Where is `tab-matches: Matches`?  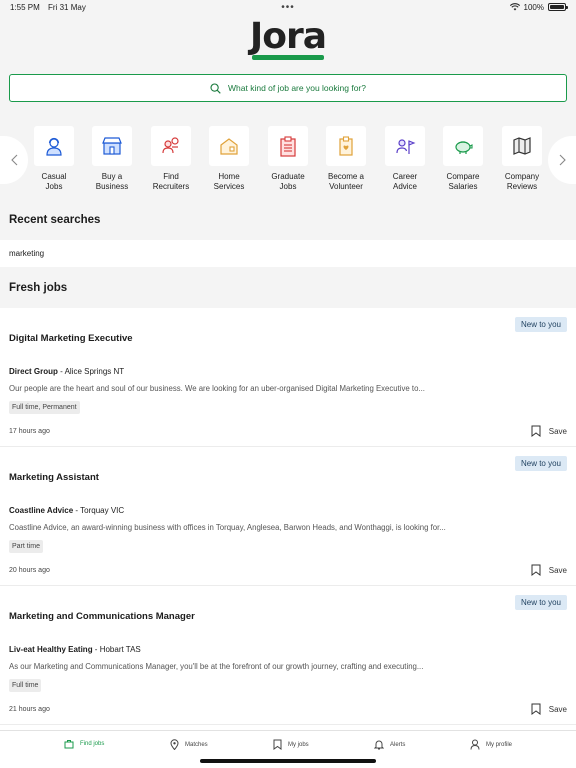
tab-matches: Matches is located at coordinates (189, 744).